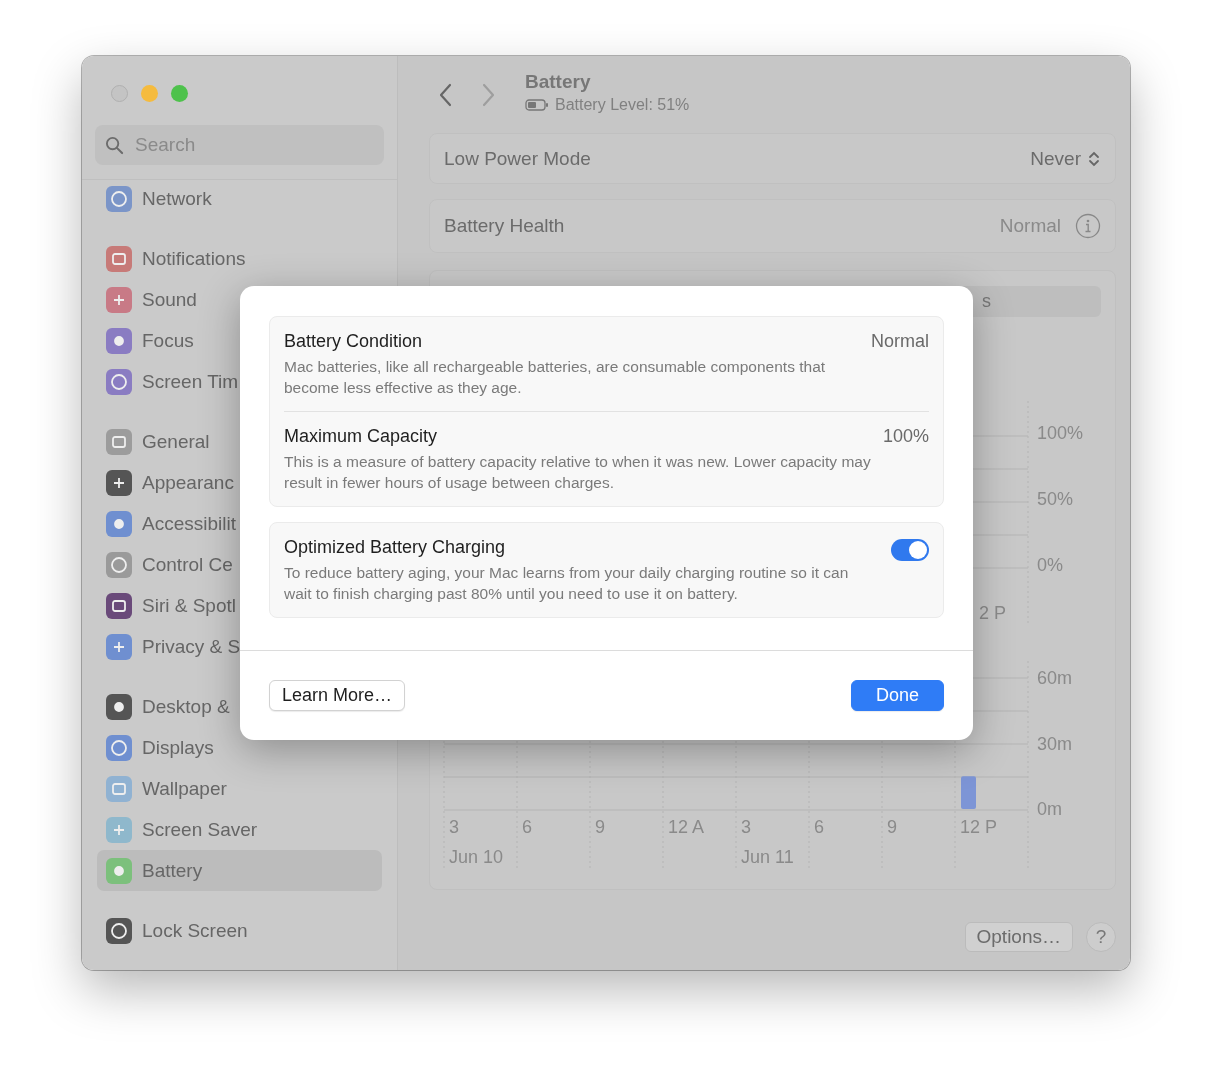 This screenshot has width=1212, height=1080. Describe the element at coordinates (239, 870) in the screenshot. I see `sidebar-item: Battery` at that location.